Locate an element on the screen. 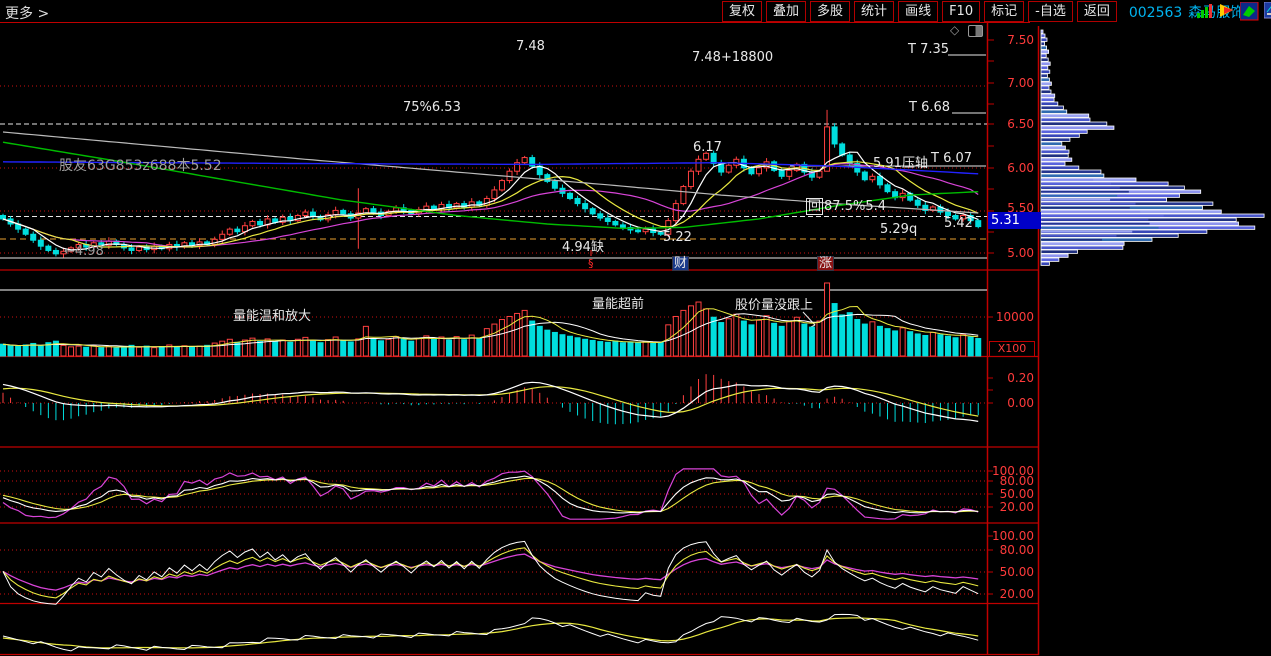  volume-bars-icon is located at coordinates (1204, 13).